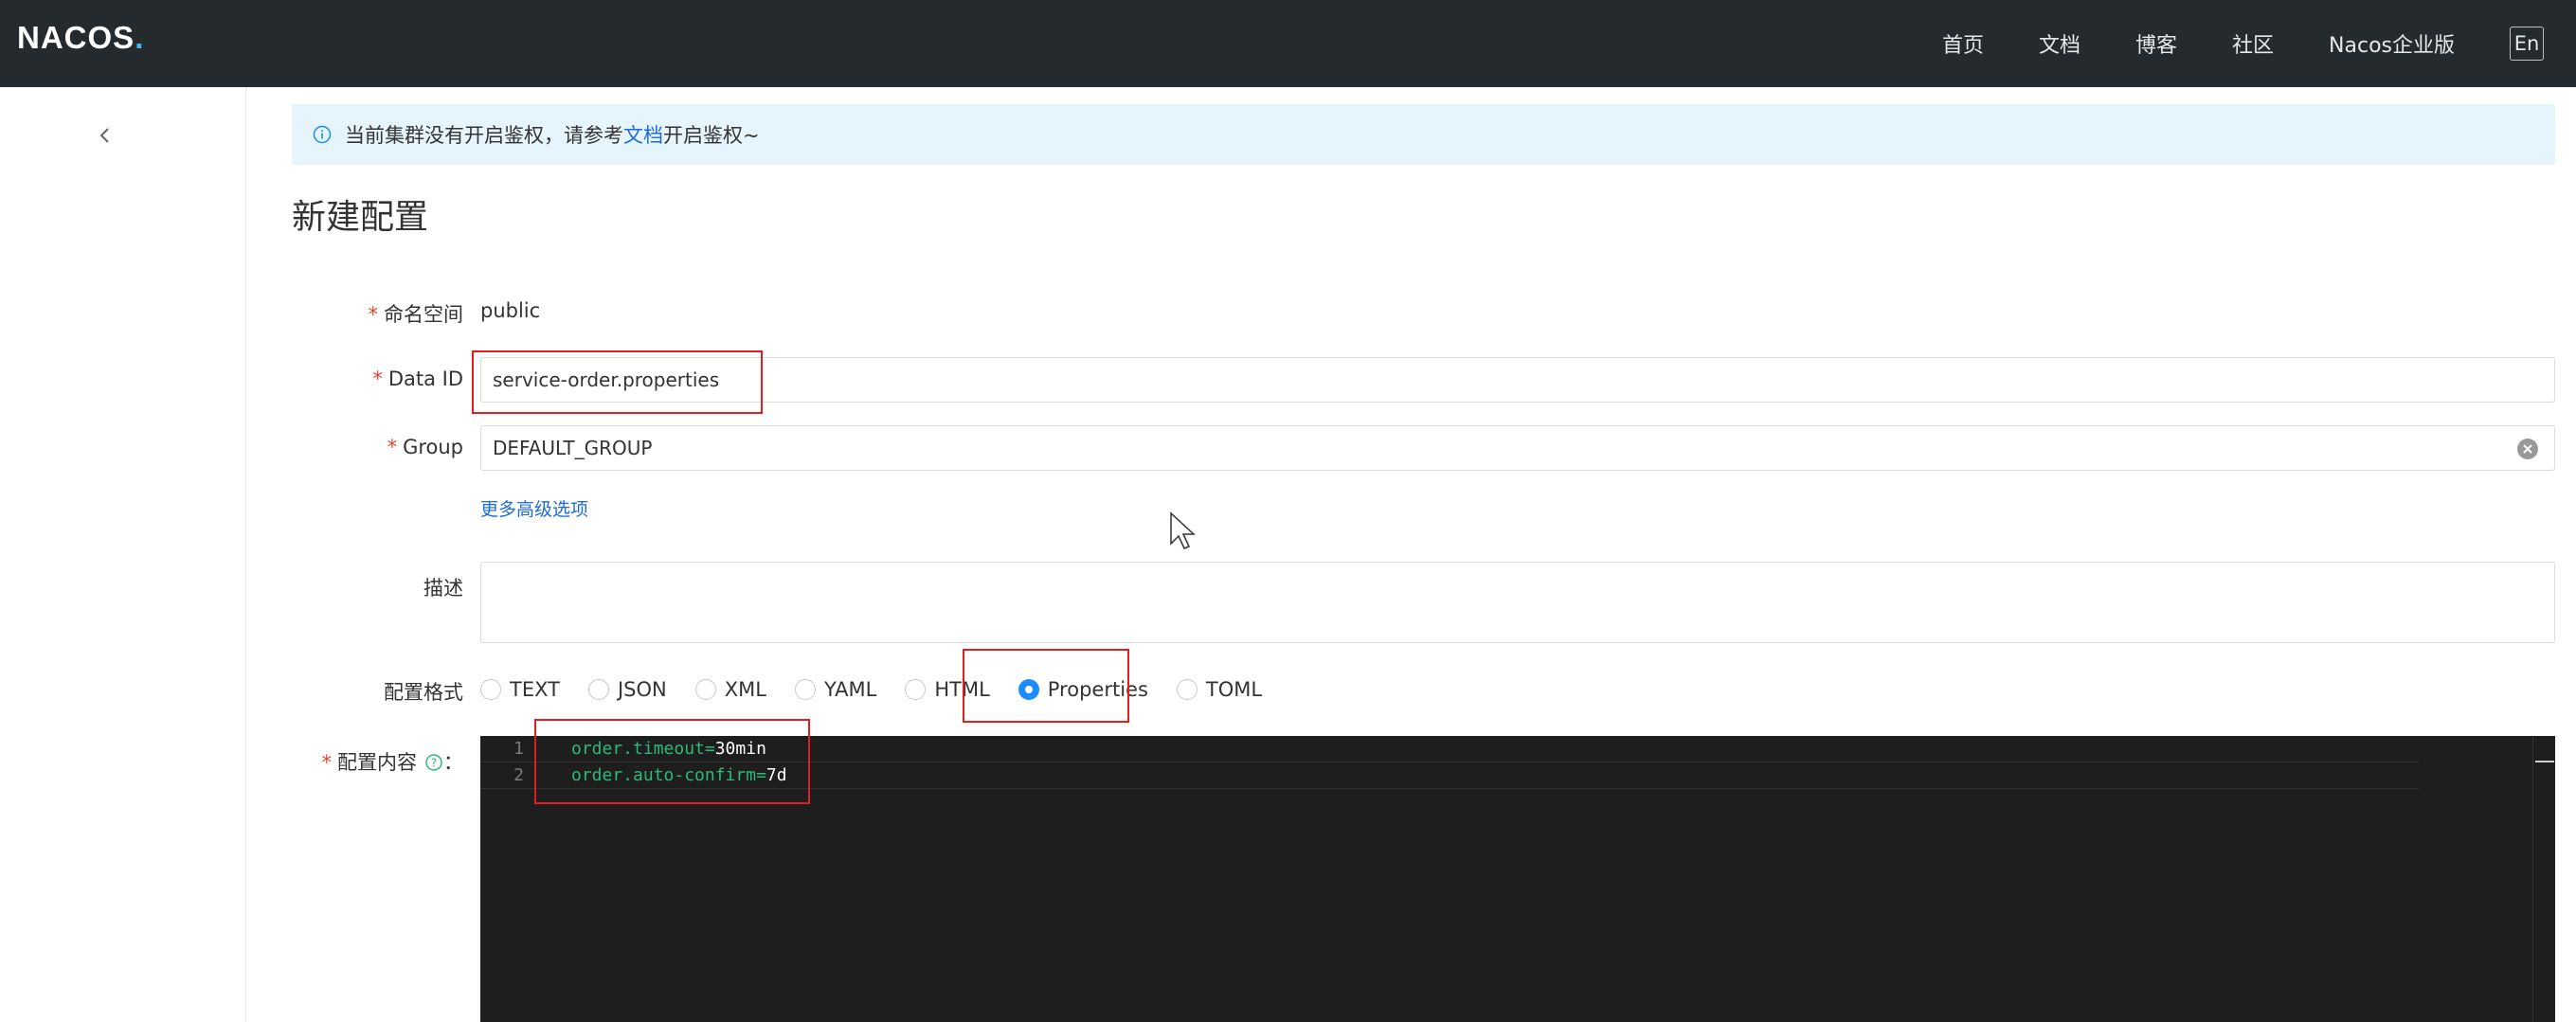 This screenshot has width=2576, height=1022. I want to click on clear-icon, so click(2527, 449).